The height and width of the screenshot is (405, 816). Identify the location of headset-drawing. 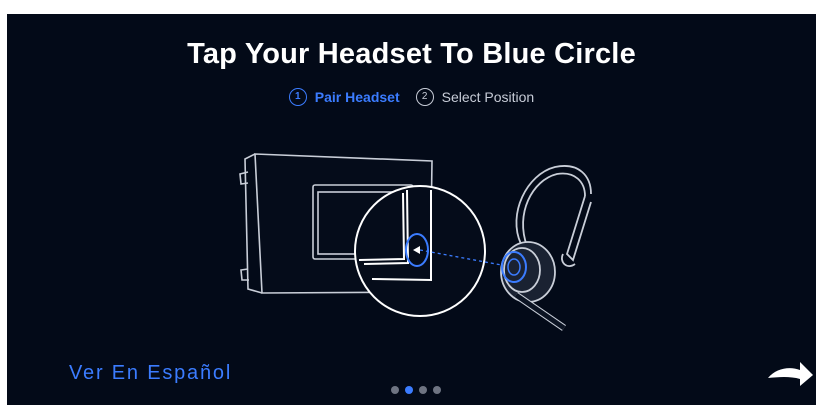
(546, 248).